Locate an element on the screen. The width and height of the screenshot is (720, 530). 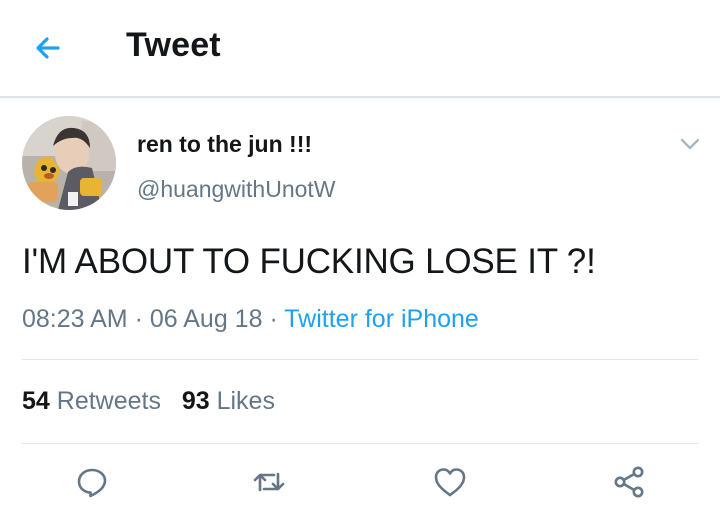
reply-button is located at coordinates (92, 482).